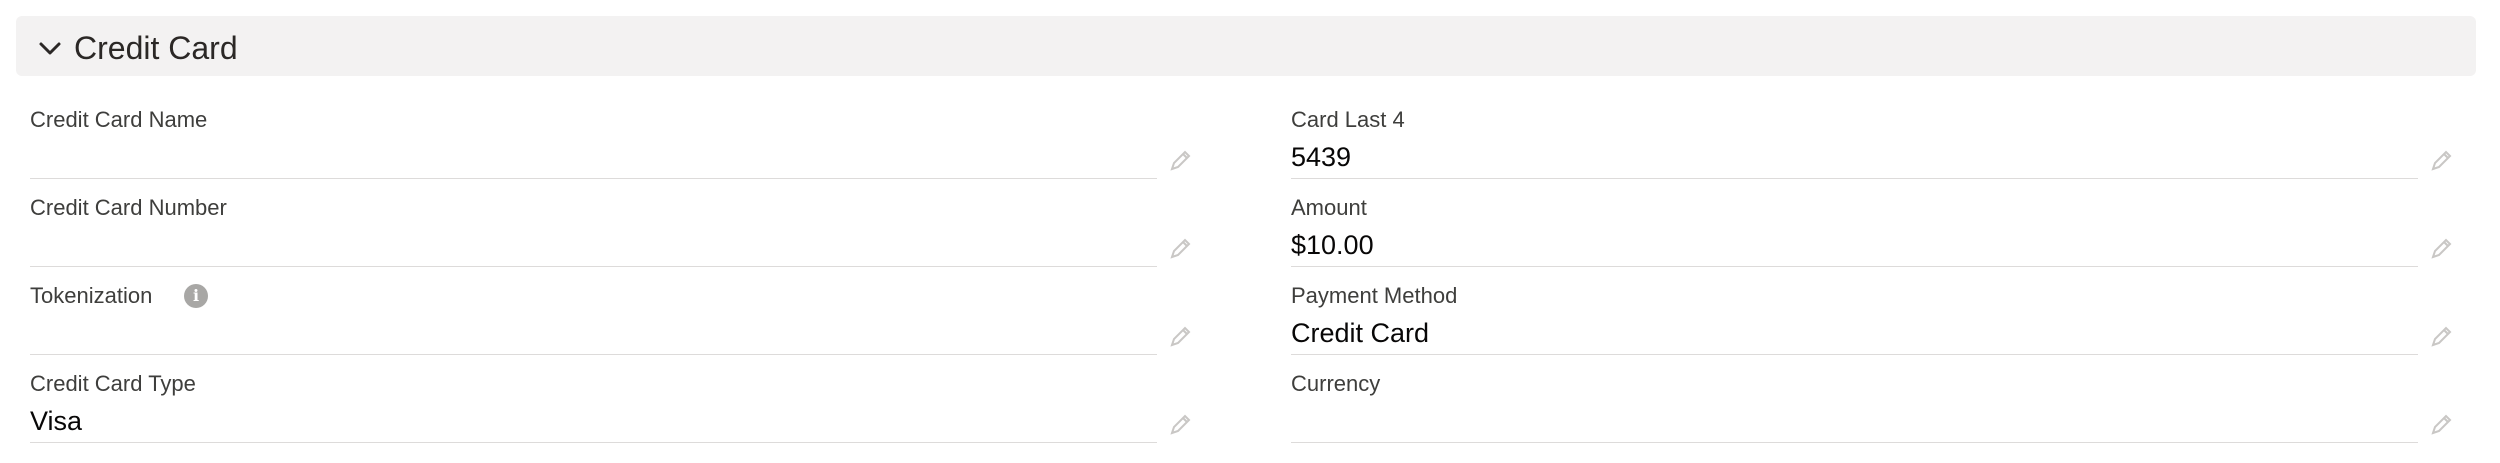  I want to click on field-value: $10.00, so click(1332, 245).